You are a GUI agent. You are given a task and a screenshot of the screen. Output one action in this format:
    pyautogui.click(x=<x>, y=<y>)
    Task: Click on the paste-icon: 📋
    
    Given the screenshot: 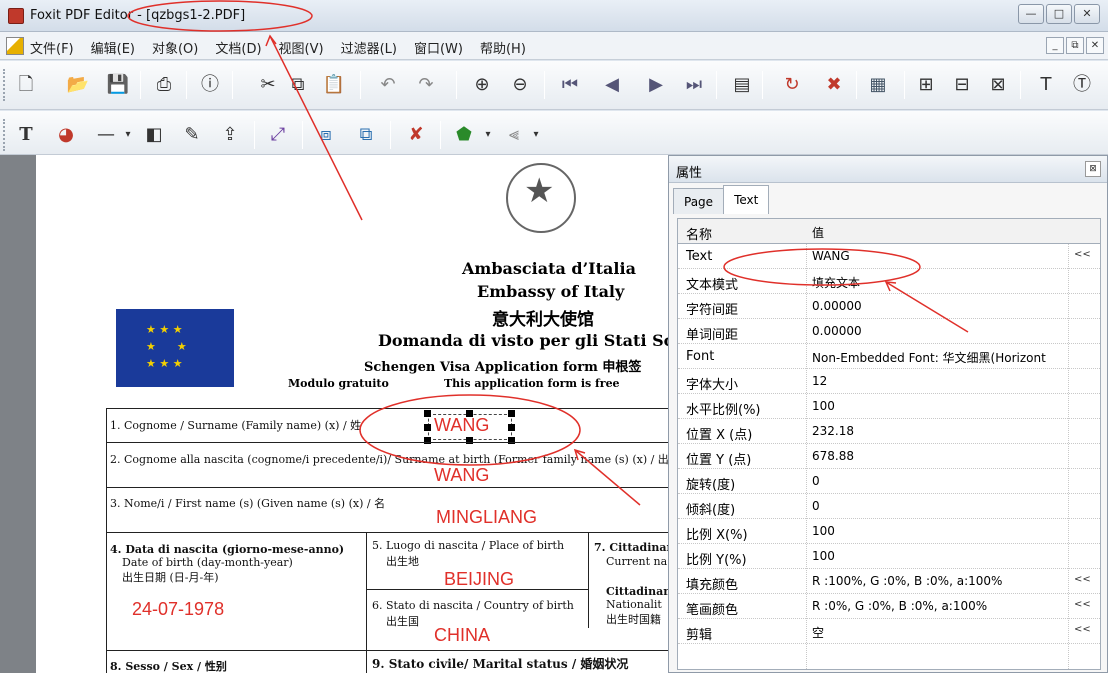 What is the action you would take?
    pyautogui.click(x=334, y=85)
    